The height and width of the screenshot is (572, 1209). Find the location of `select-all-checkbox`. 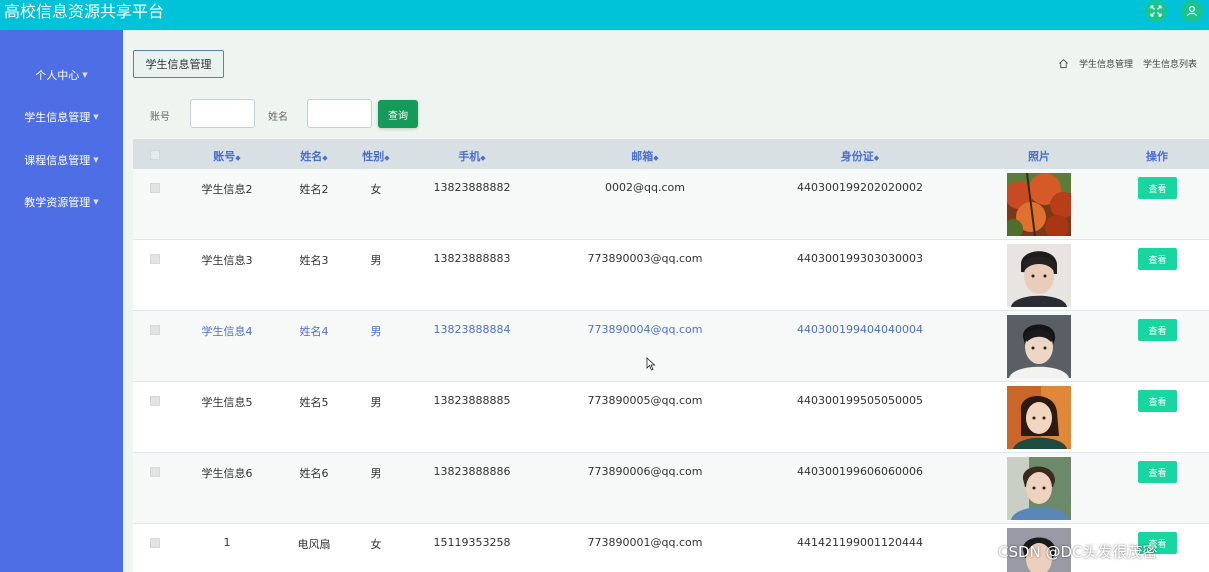

select-all-checkbox is located at coordinates (155, 155).